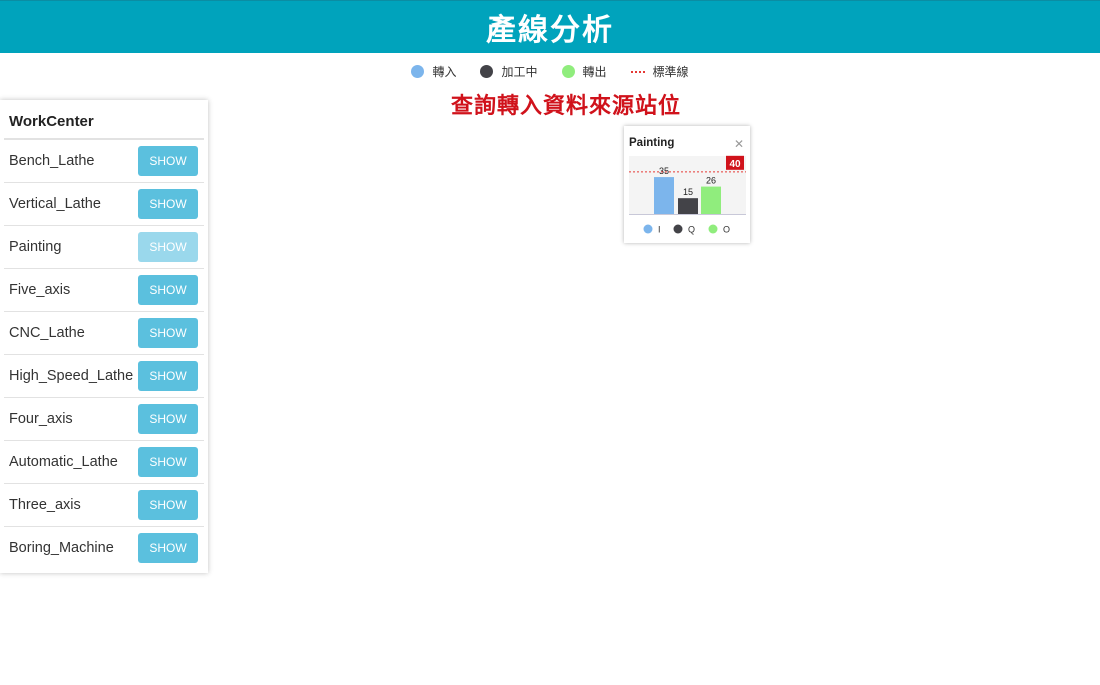  Describe the element at coordinates (550, 30) in the screenshot. I see `page-title: 產線分析` at that location.